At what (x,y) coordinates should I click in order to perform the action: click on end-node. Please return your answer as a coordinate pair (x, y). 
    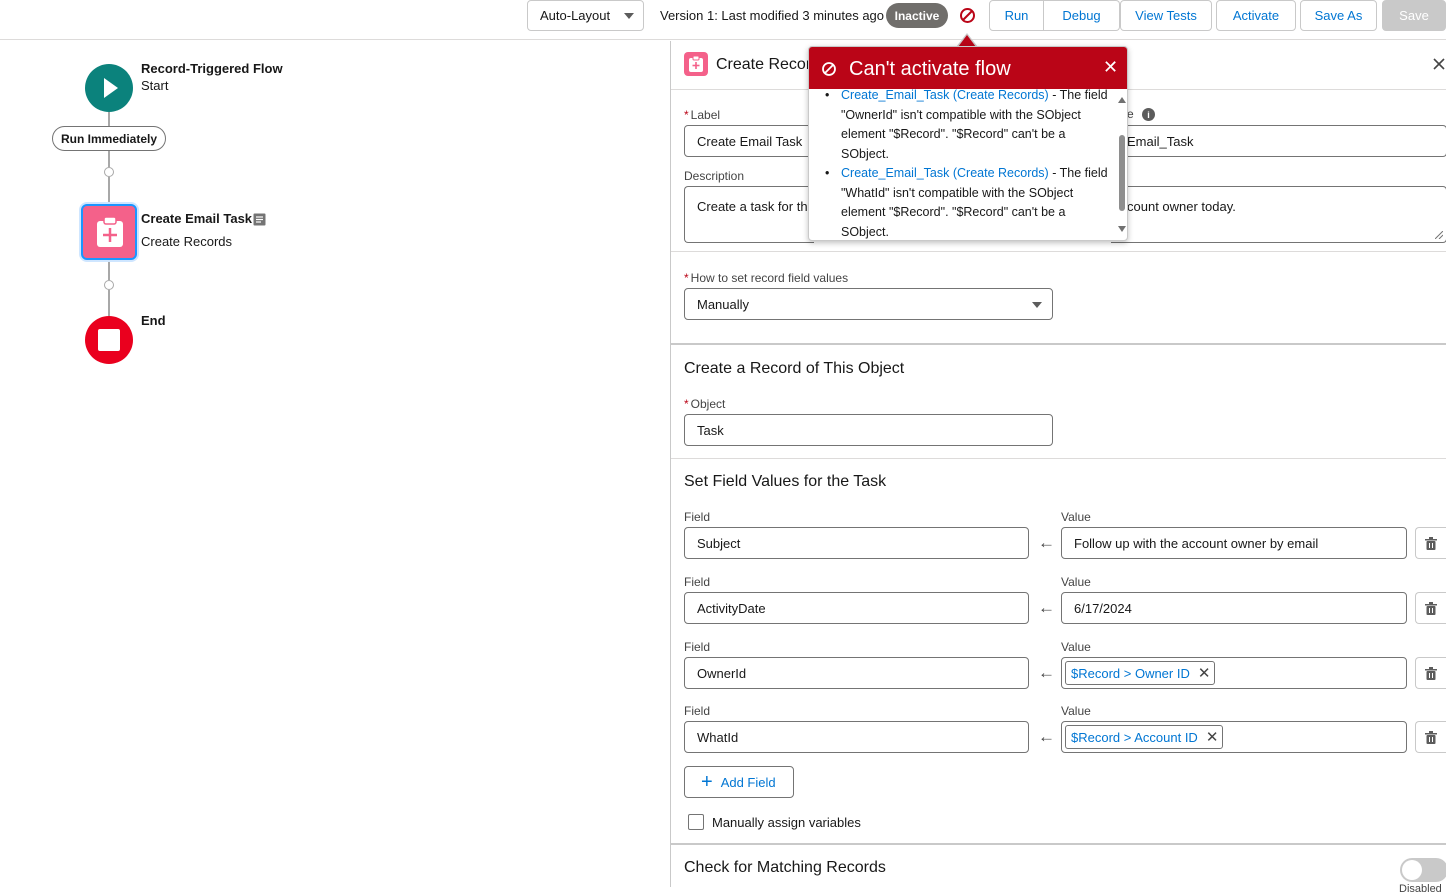
    Looking at the image, I should click on (109, 340).